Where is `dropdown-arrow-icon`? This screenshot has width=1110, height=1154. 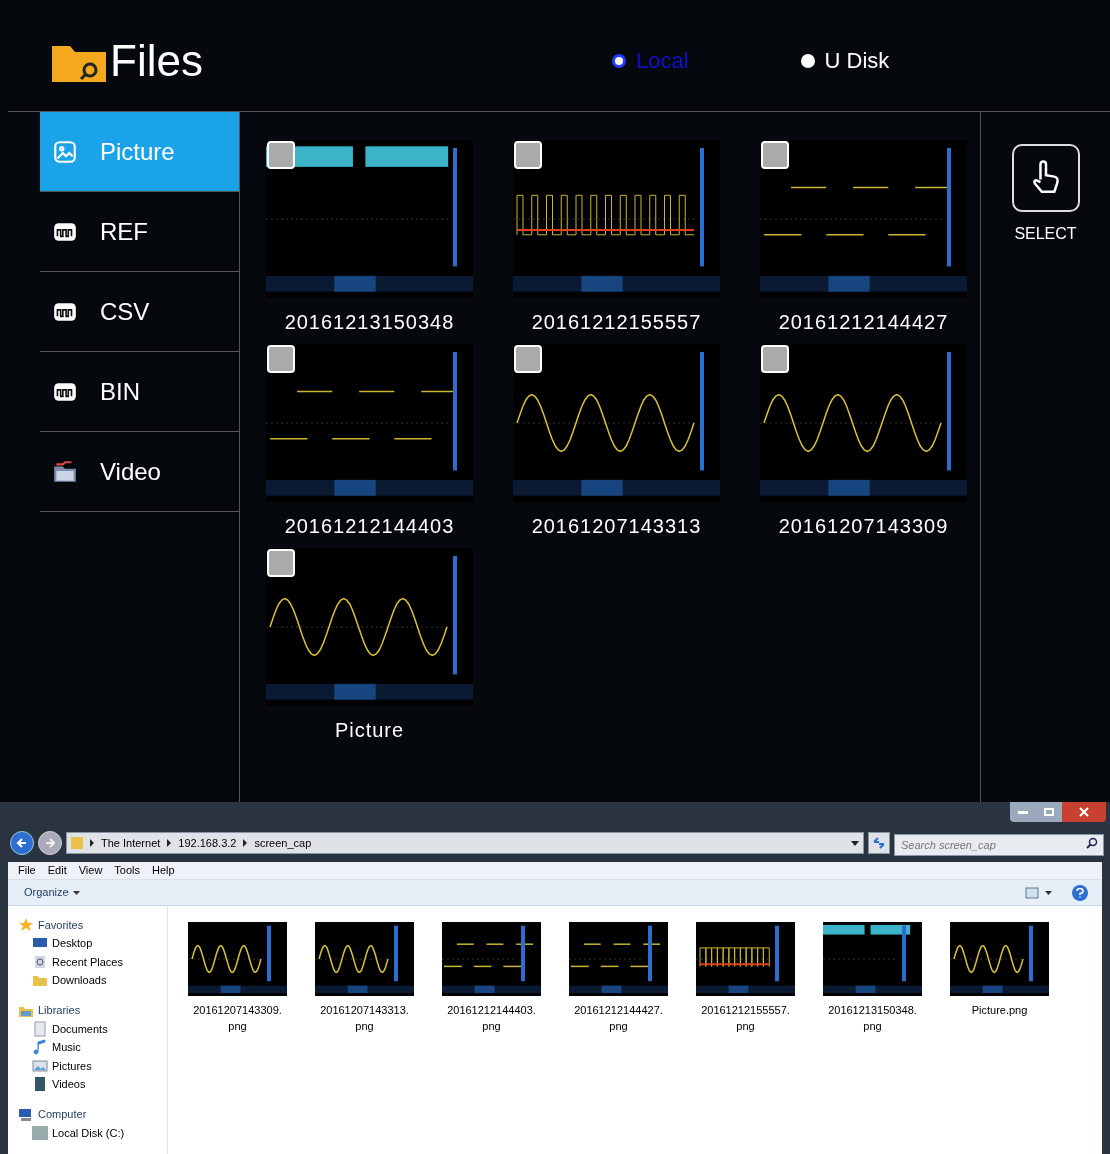
dropdown-arrow-icon is located at coordinates (855, 843).